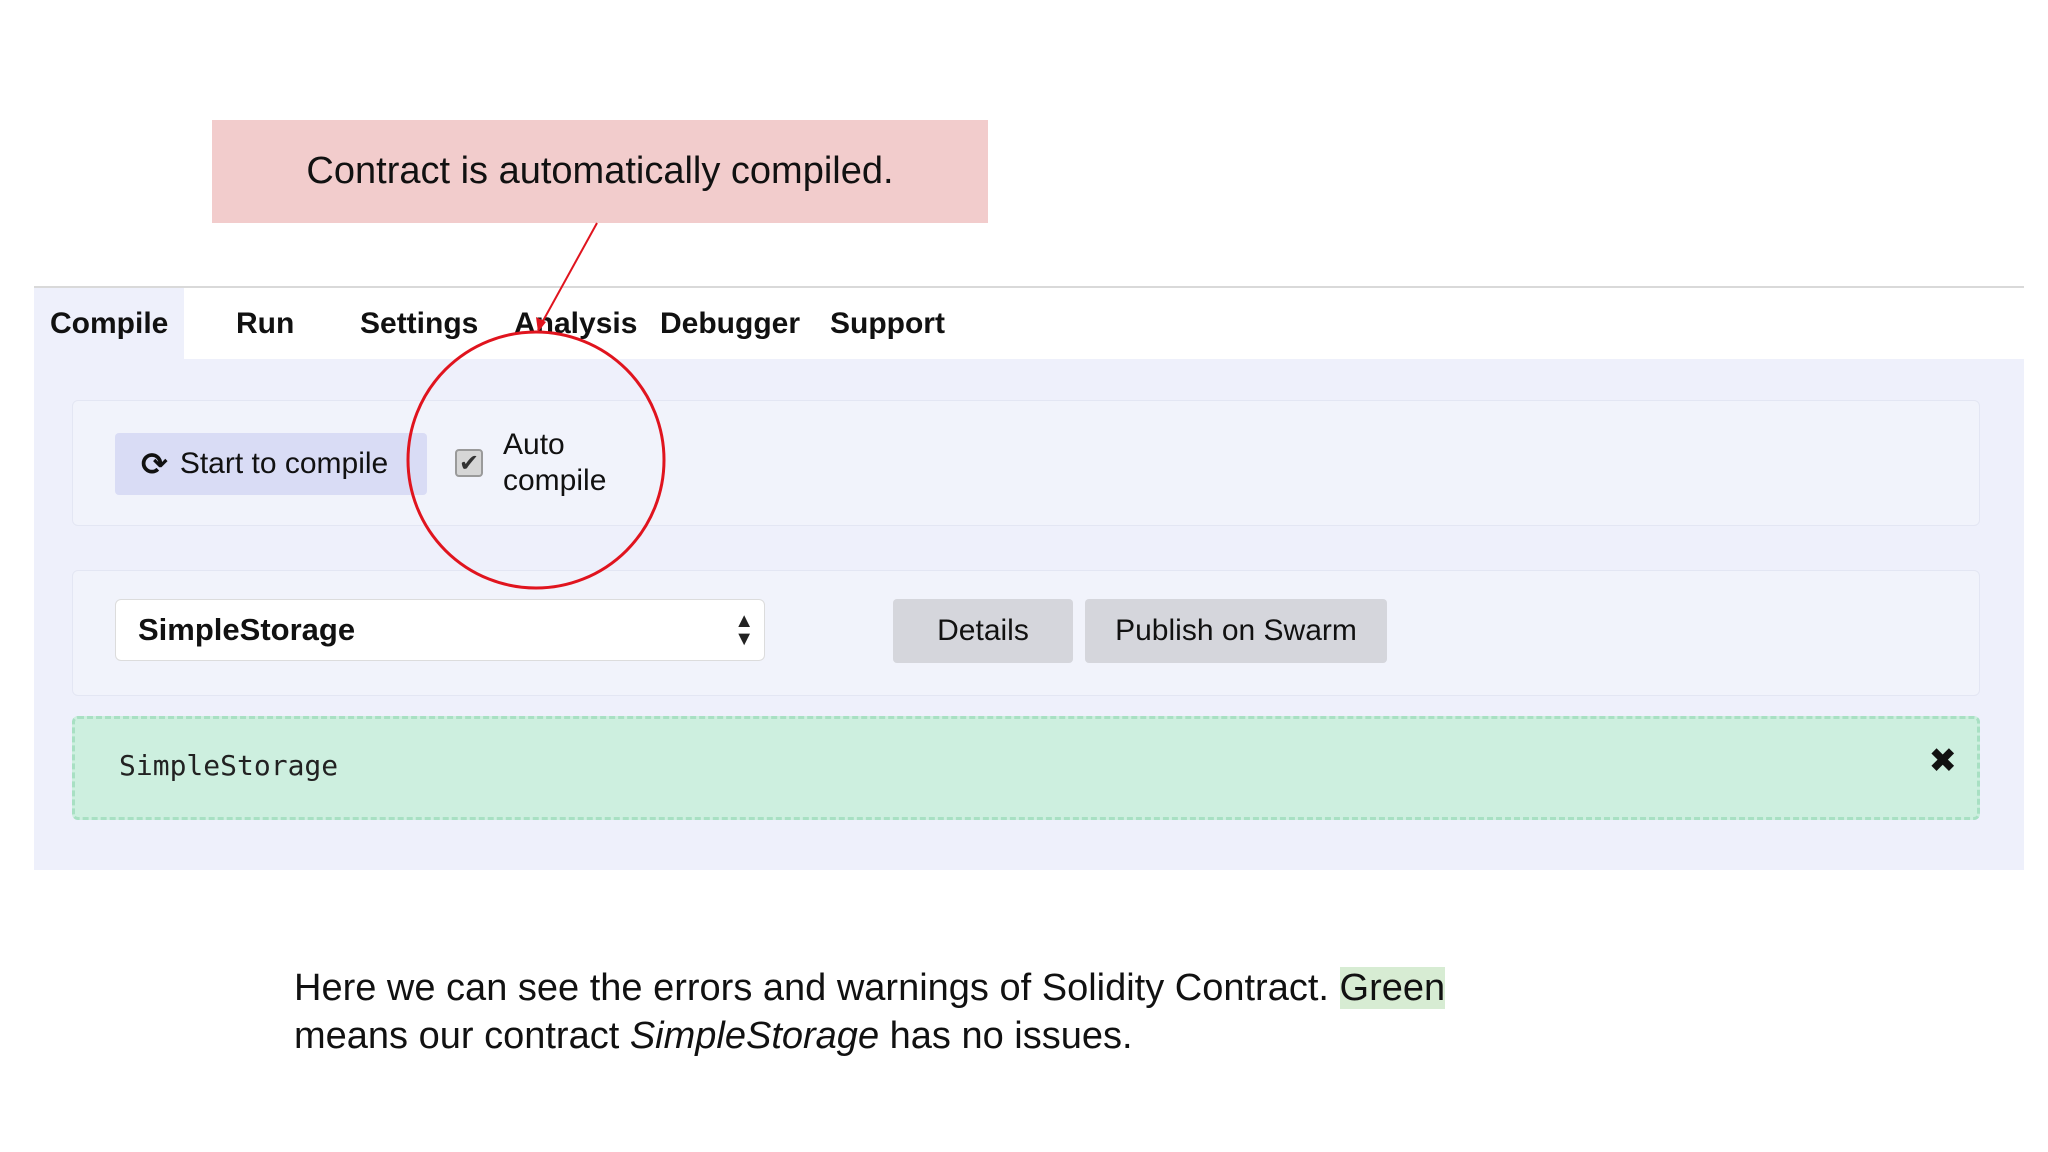 The height and width of the screenshot is (1152, 2048). What do you see at coordinates (440, 630) in the screenshot?
I see `contract-select: SimpleStorage ▲ ▼` at bounding box center [440, 630].